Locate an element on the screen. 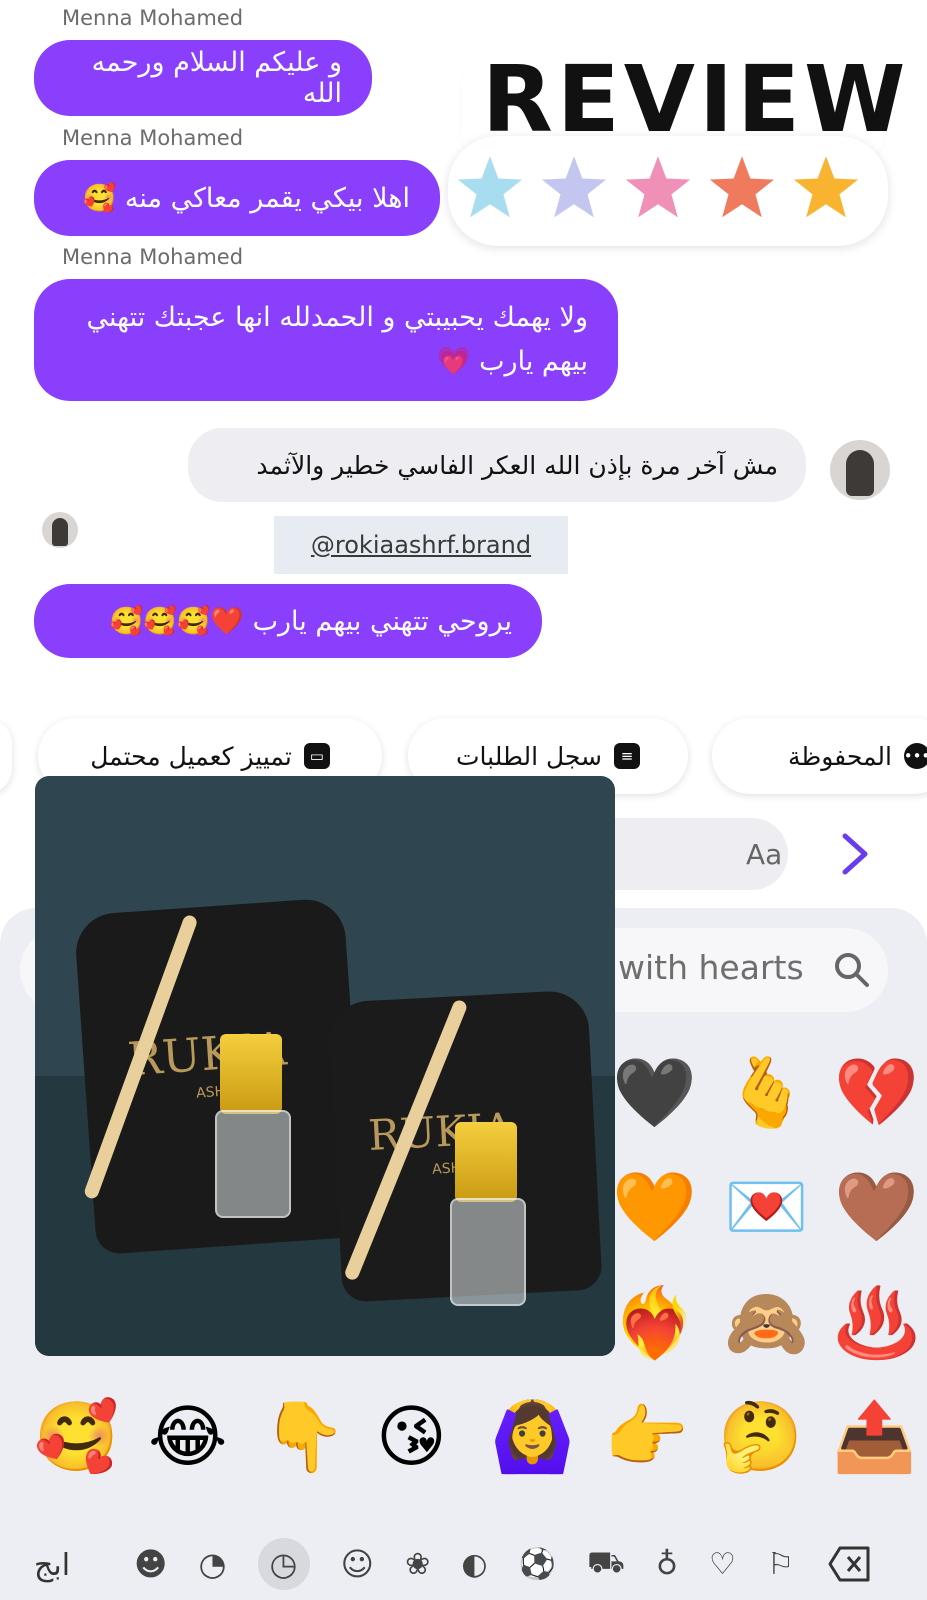 The height and width of the screenshot is (1600, 927). profile-link: @rokiaashrf.brand is located at coordinates (421, 545).